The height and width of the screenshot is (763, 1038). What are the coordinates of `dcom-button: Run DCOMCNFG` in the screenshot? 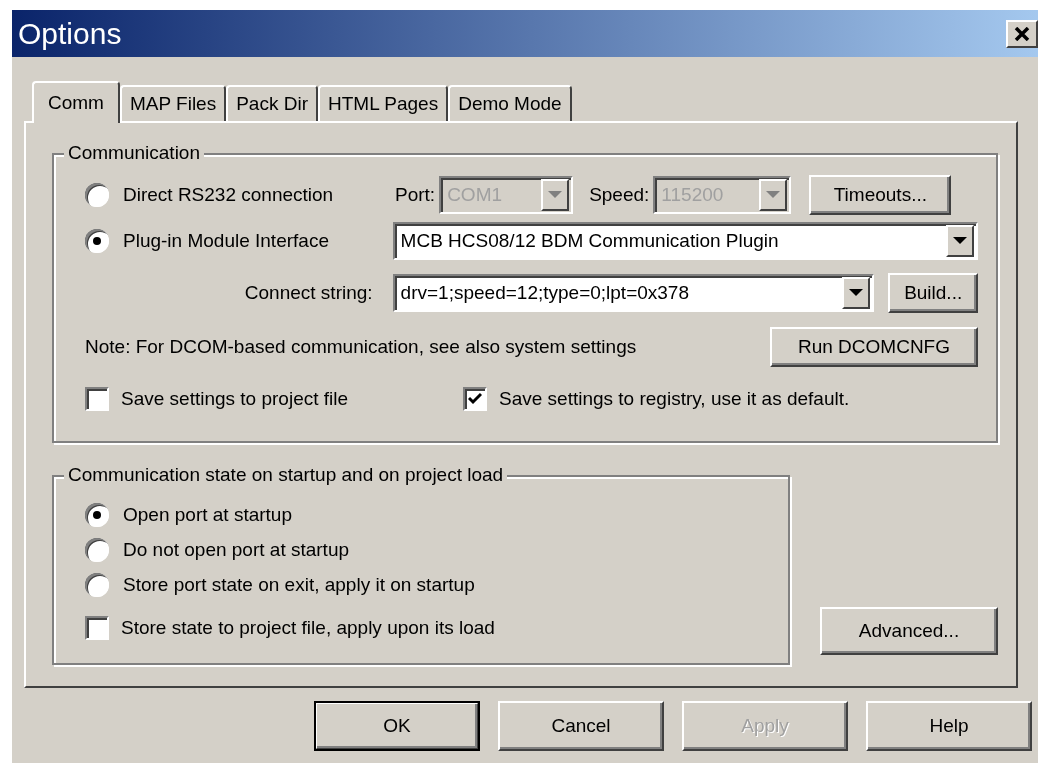 It's located at (874, 347).